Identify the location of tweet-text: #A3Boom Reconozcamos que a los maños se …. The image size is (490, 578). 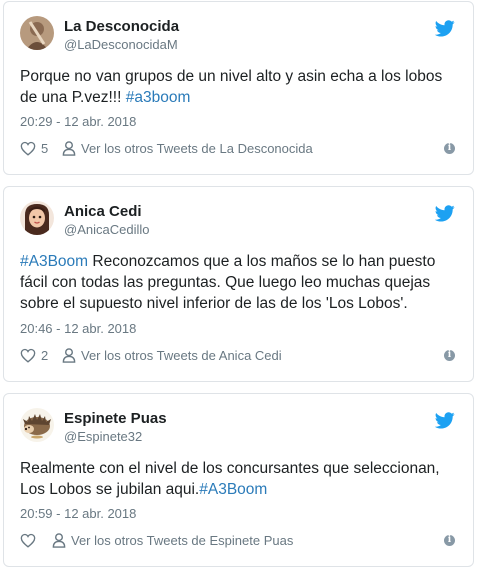
(239, 282).